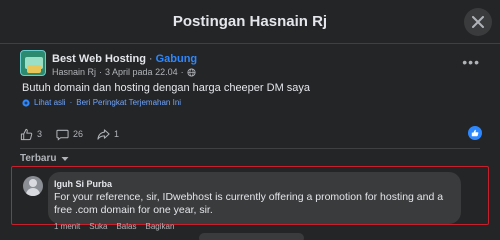  Describe the element at coordinates (83, 184) in the screenshot. I see `comment-author-link: Iguh Si Purba` at that location.